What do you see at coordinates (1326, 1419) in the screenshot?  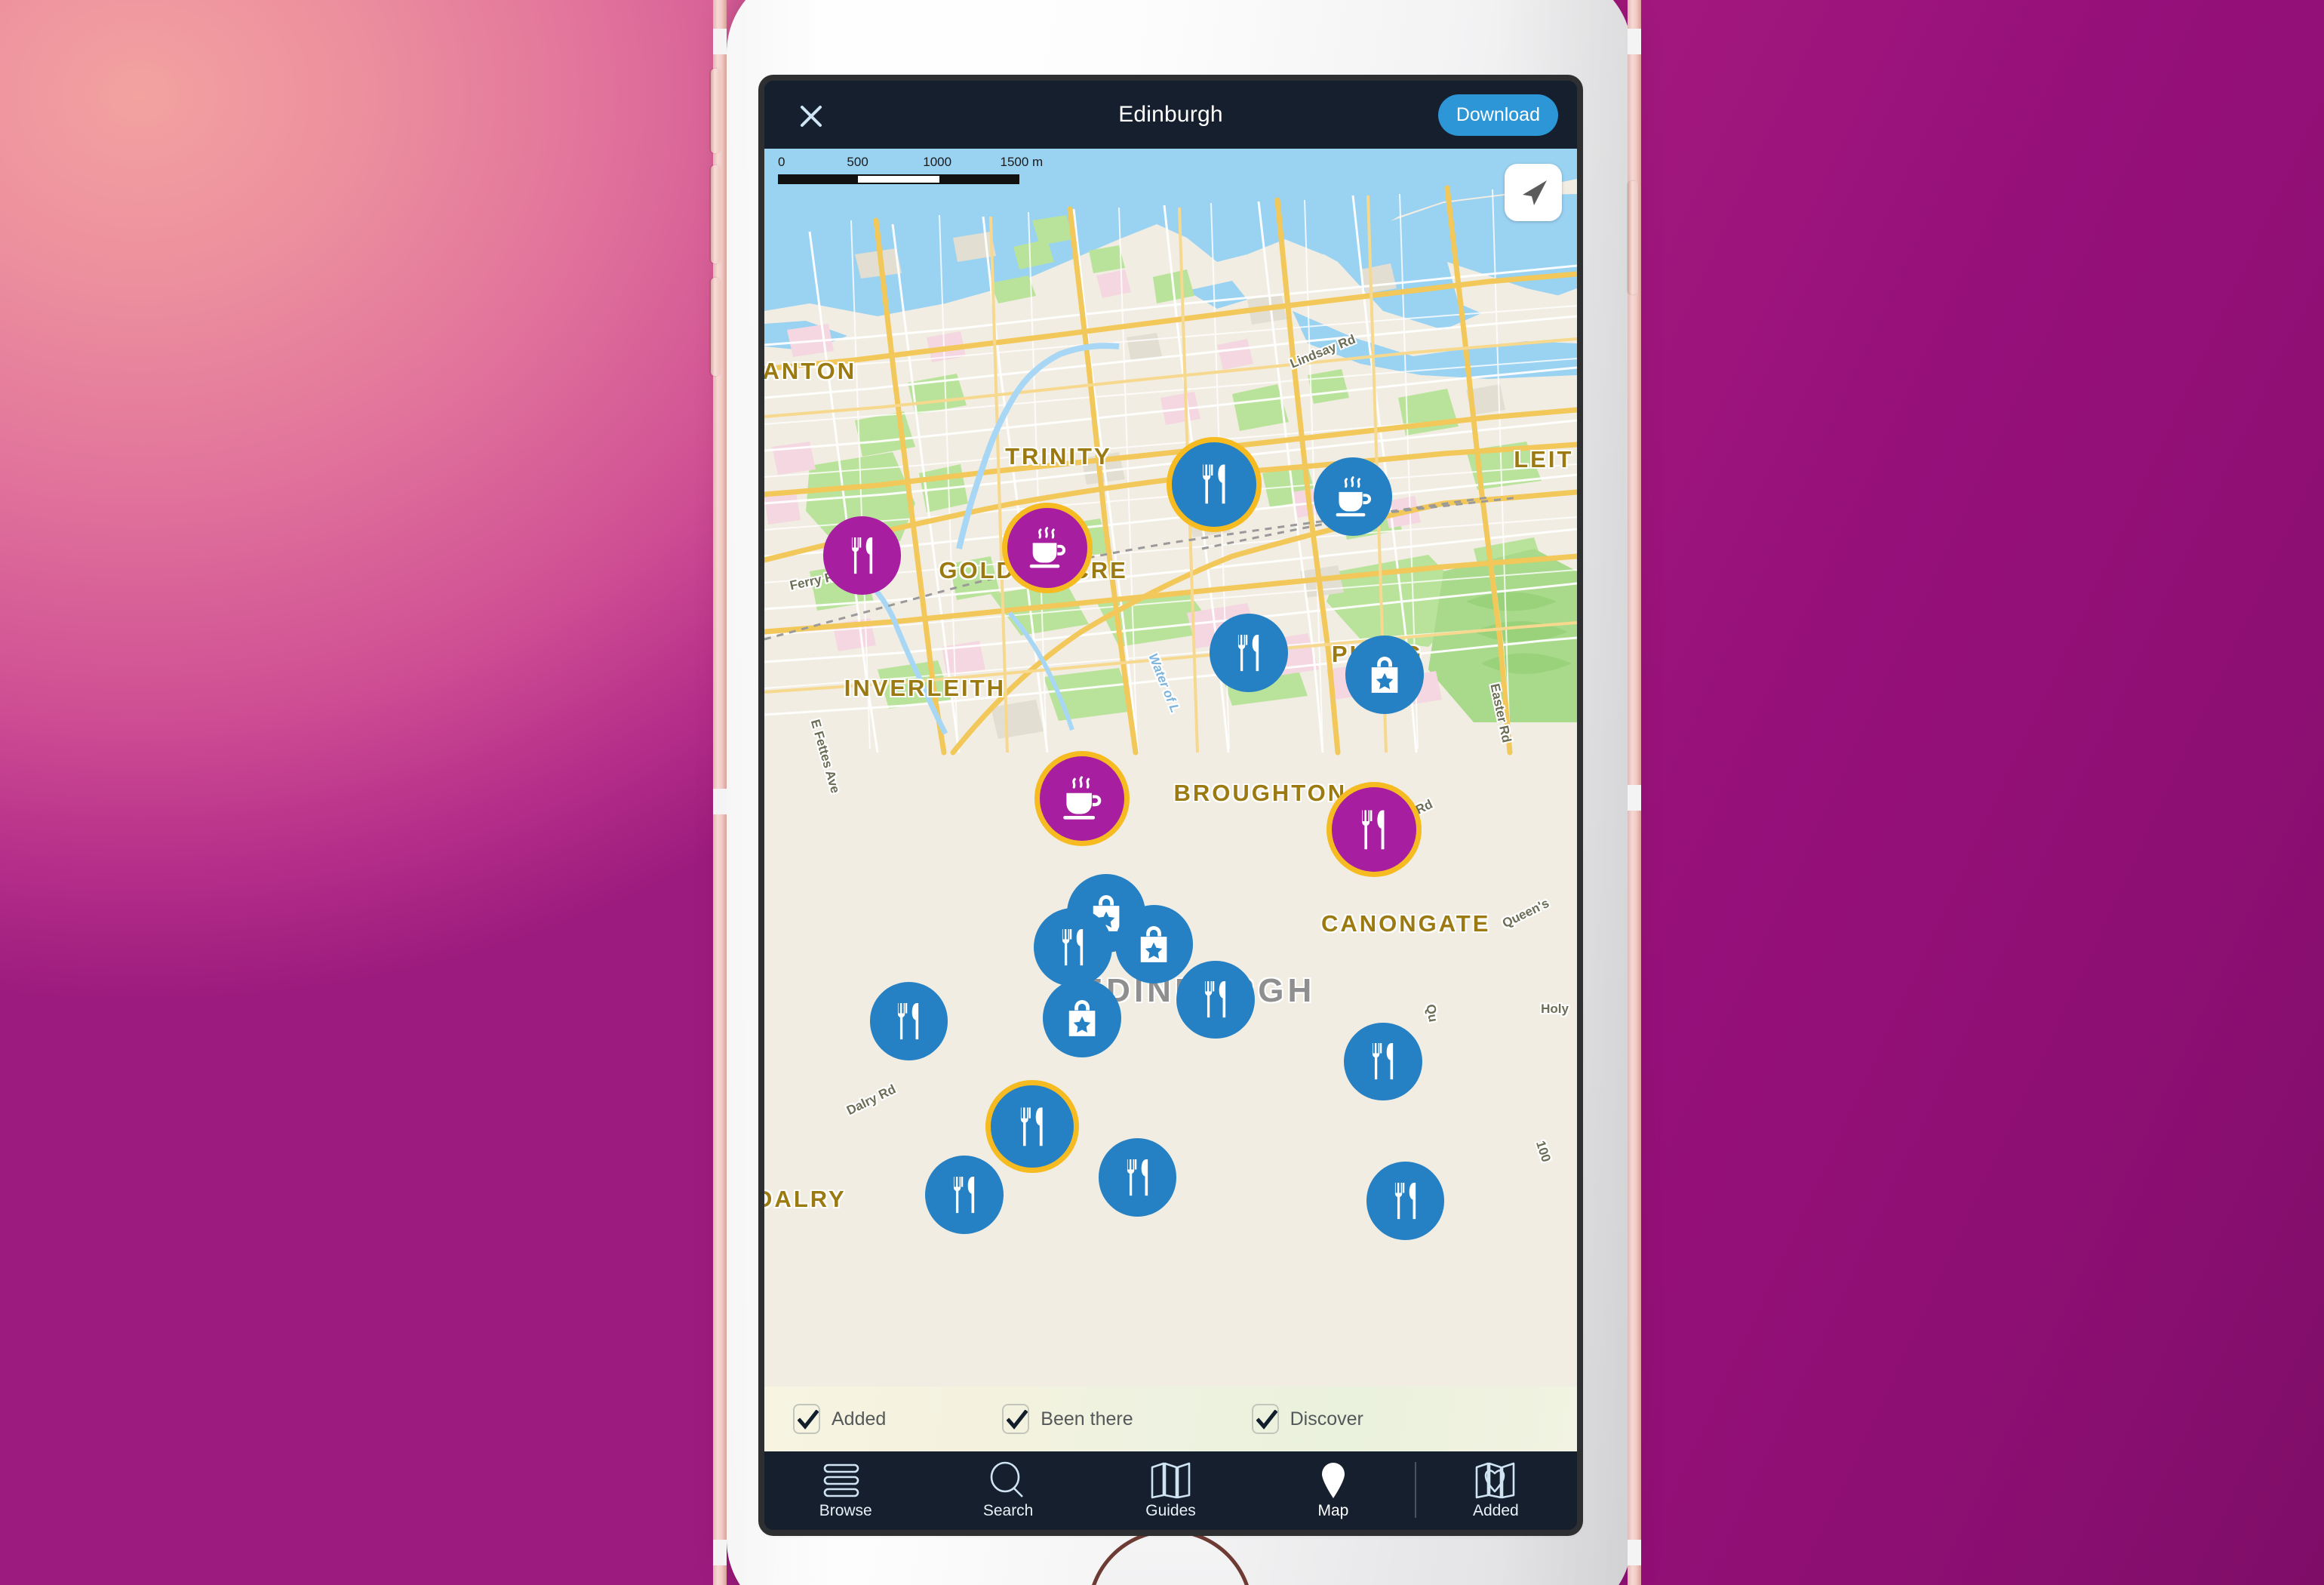 I see `filter-label-discover: Discover` at bounding box center [1326, 1419].